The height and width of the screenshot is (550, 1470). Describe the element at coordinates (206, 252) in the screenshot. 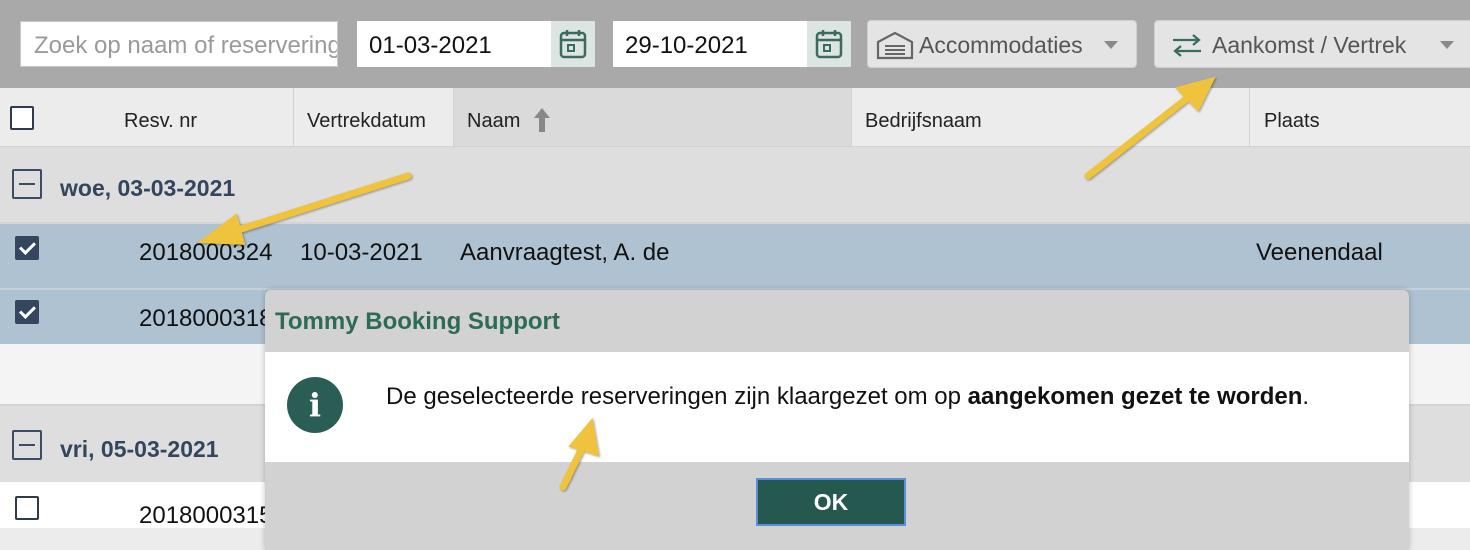

I see `resv-nr-cell: 2018000324` at that location.